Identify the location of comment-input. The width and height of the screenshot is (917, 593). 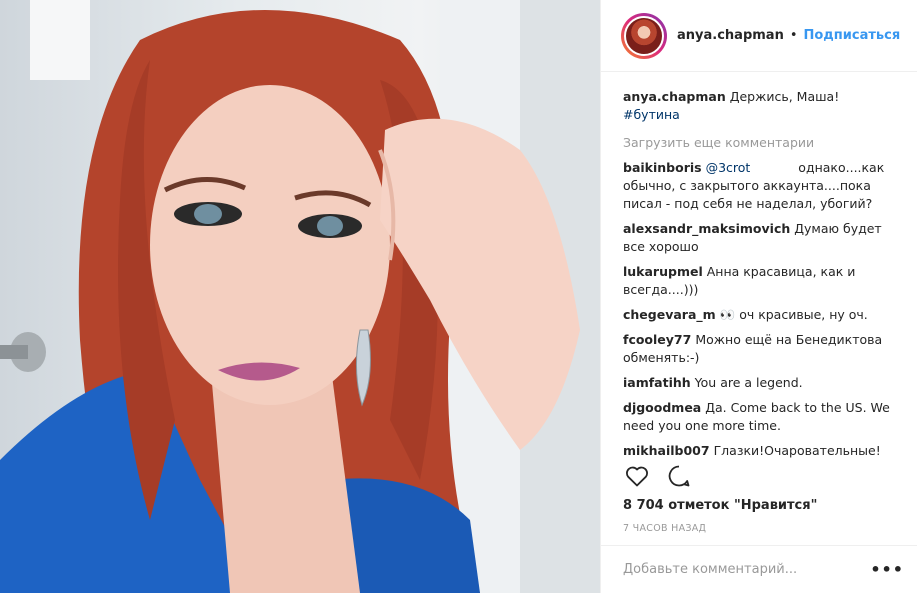
(747, 569).